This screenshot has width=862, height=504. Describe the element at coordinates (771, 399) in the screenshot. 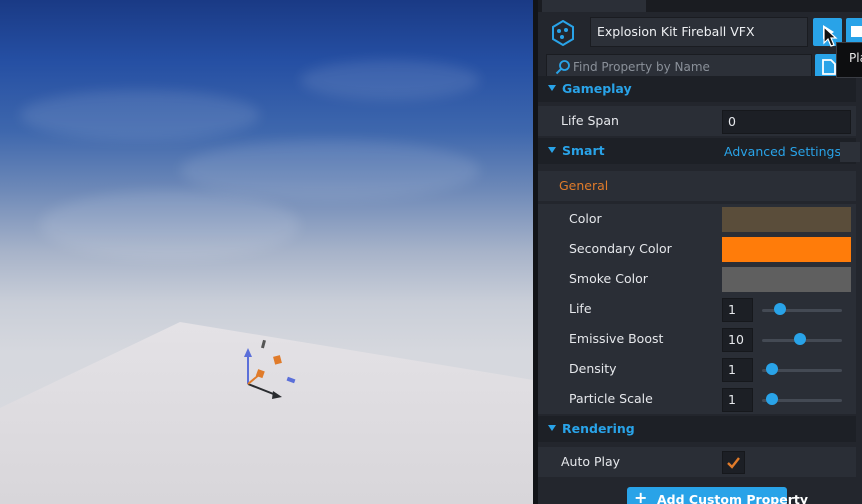

I see `particle-scale-slider-knob` at that location.